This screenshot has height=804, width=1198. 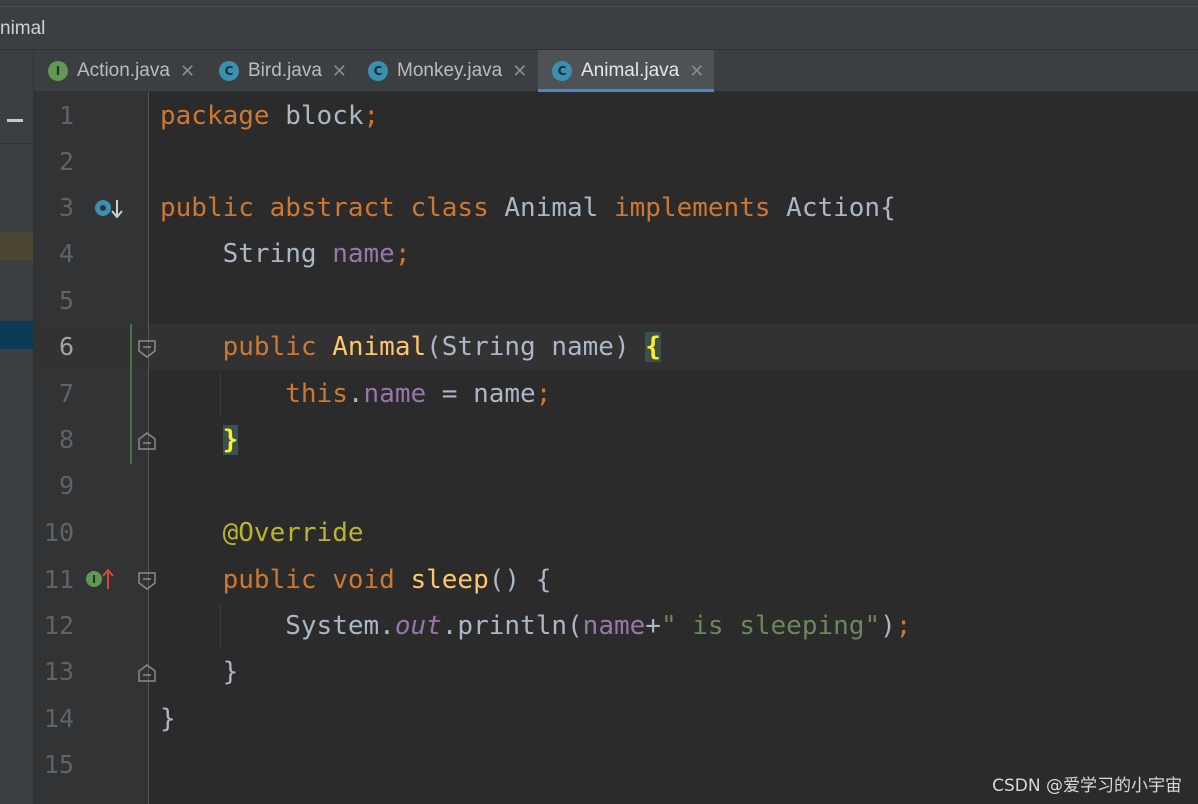 What do you see at coordinates (535, 626) in the screenshot?
I see `code-line-12: System.out.println(name+" is sleeping");` at bounding box center [535, 626].